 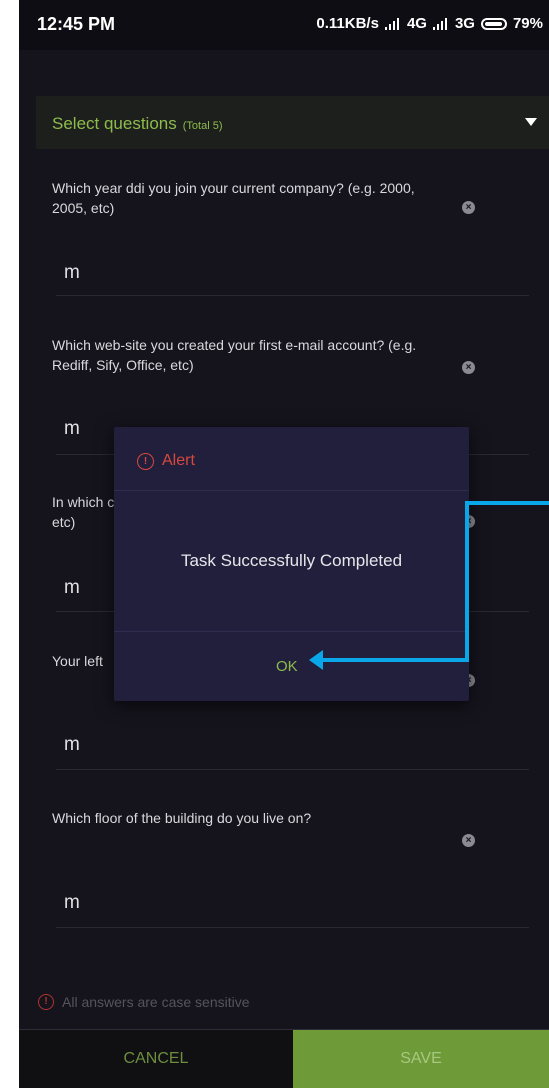 I want to click on annotation-arrow-icon, so click(x=429, y=585).